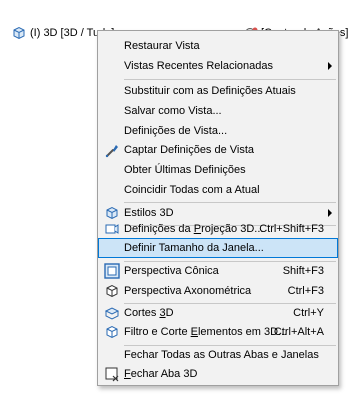 The image size is (357, 400). I want to click on 3d-cutaway-icon, so click(112, 313).